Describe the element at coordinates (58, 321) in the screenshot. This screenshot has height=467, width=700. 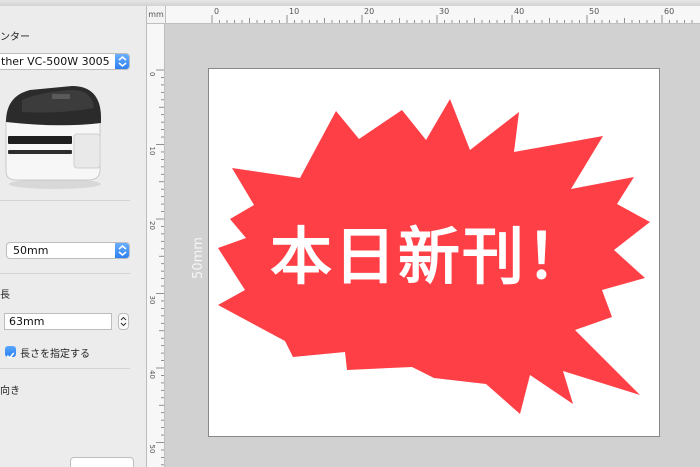
I see `length-field: 63mm` at that location.